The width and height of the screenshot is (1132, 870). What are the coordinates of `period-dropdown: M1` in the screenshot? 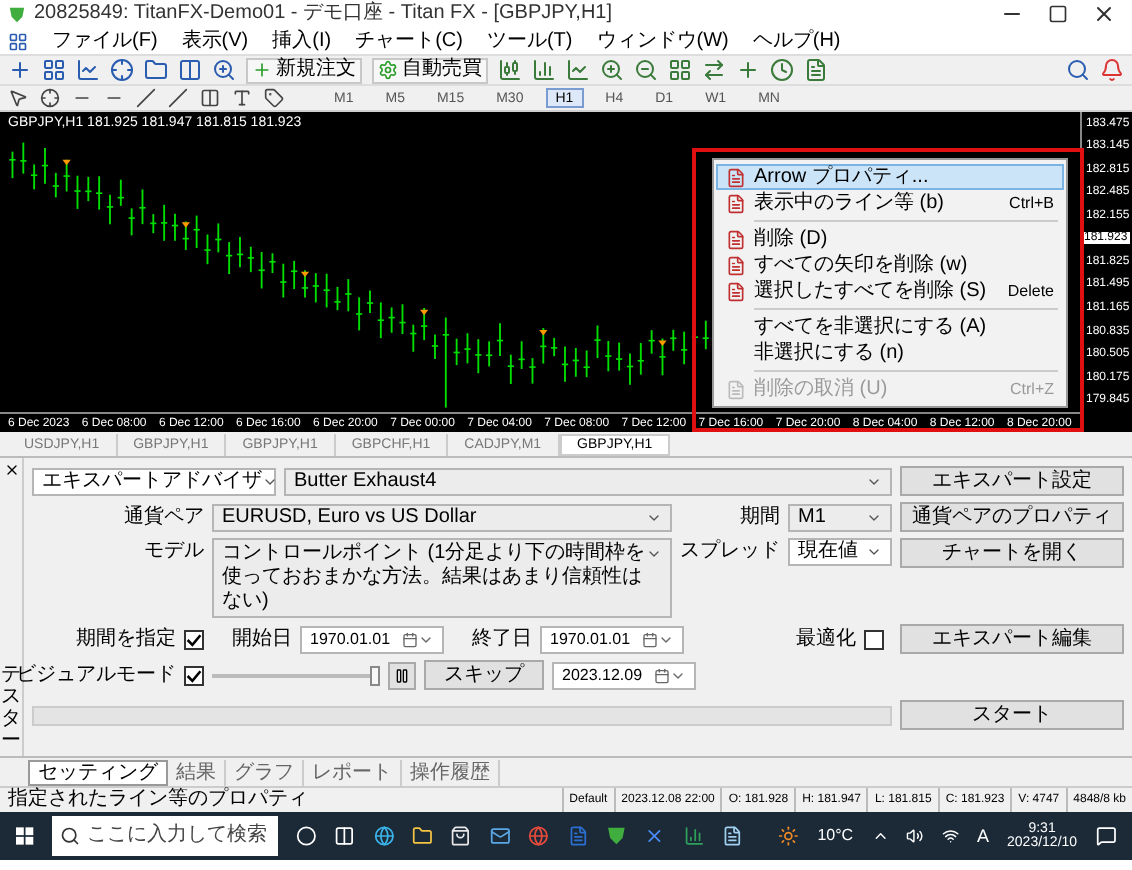 It's located at (840, 517).